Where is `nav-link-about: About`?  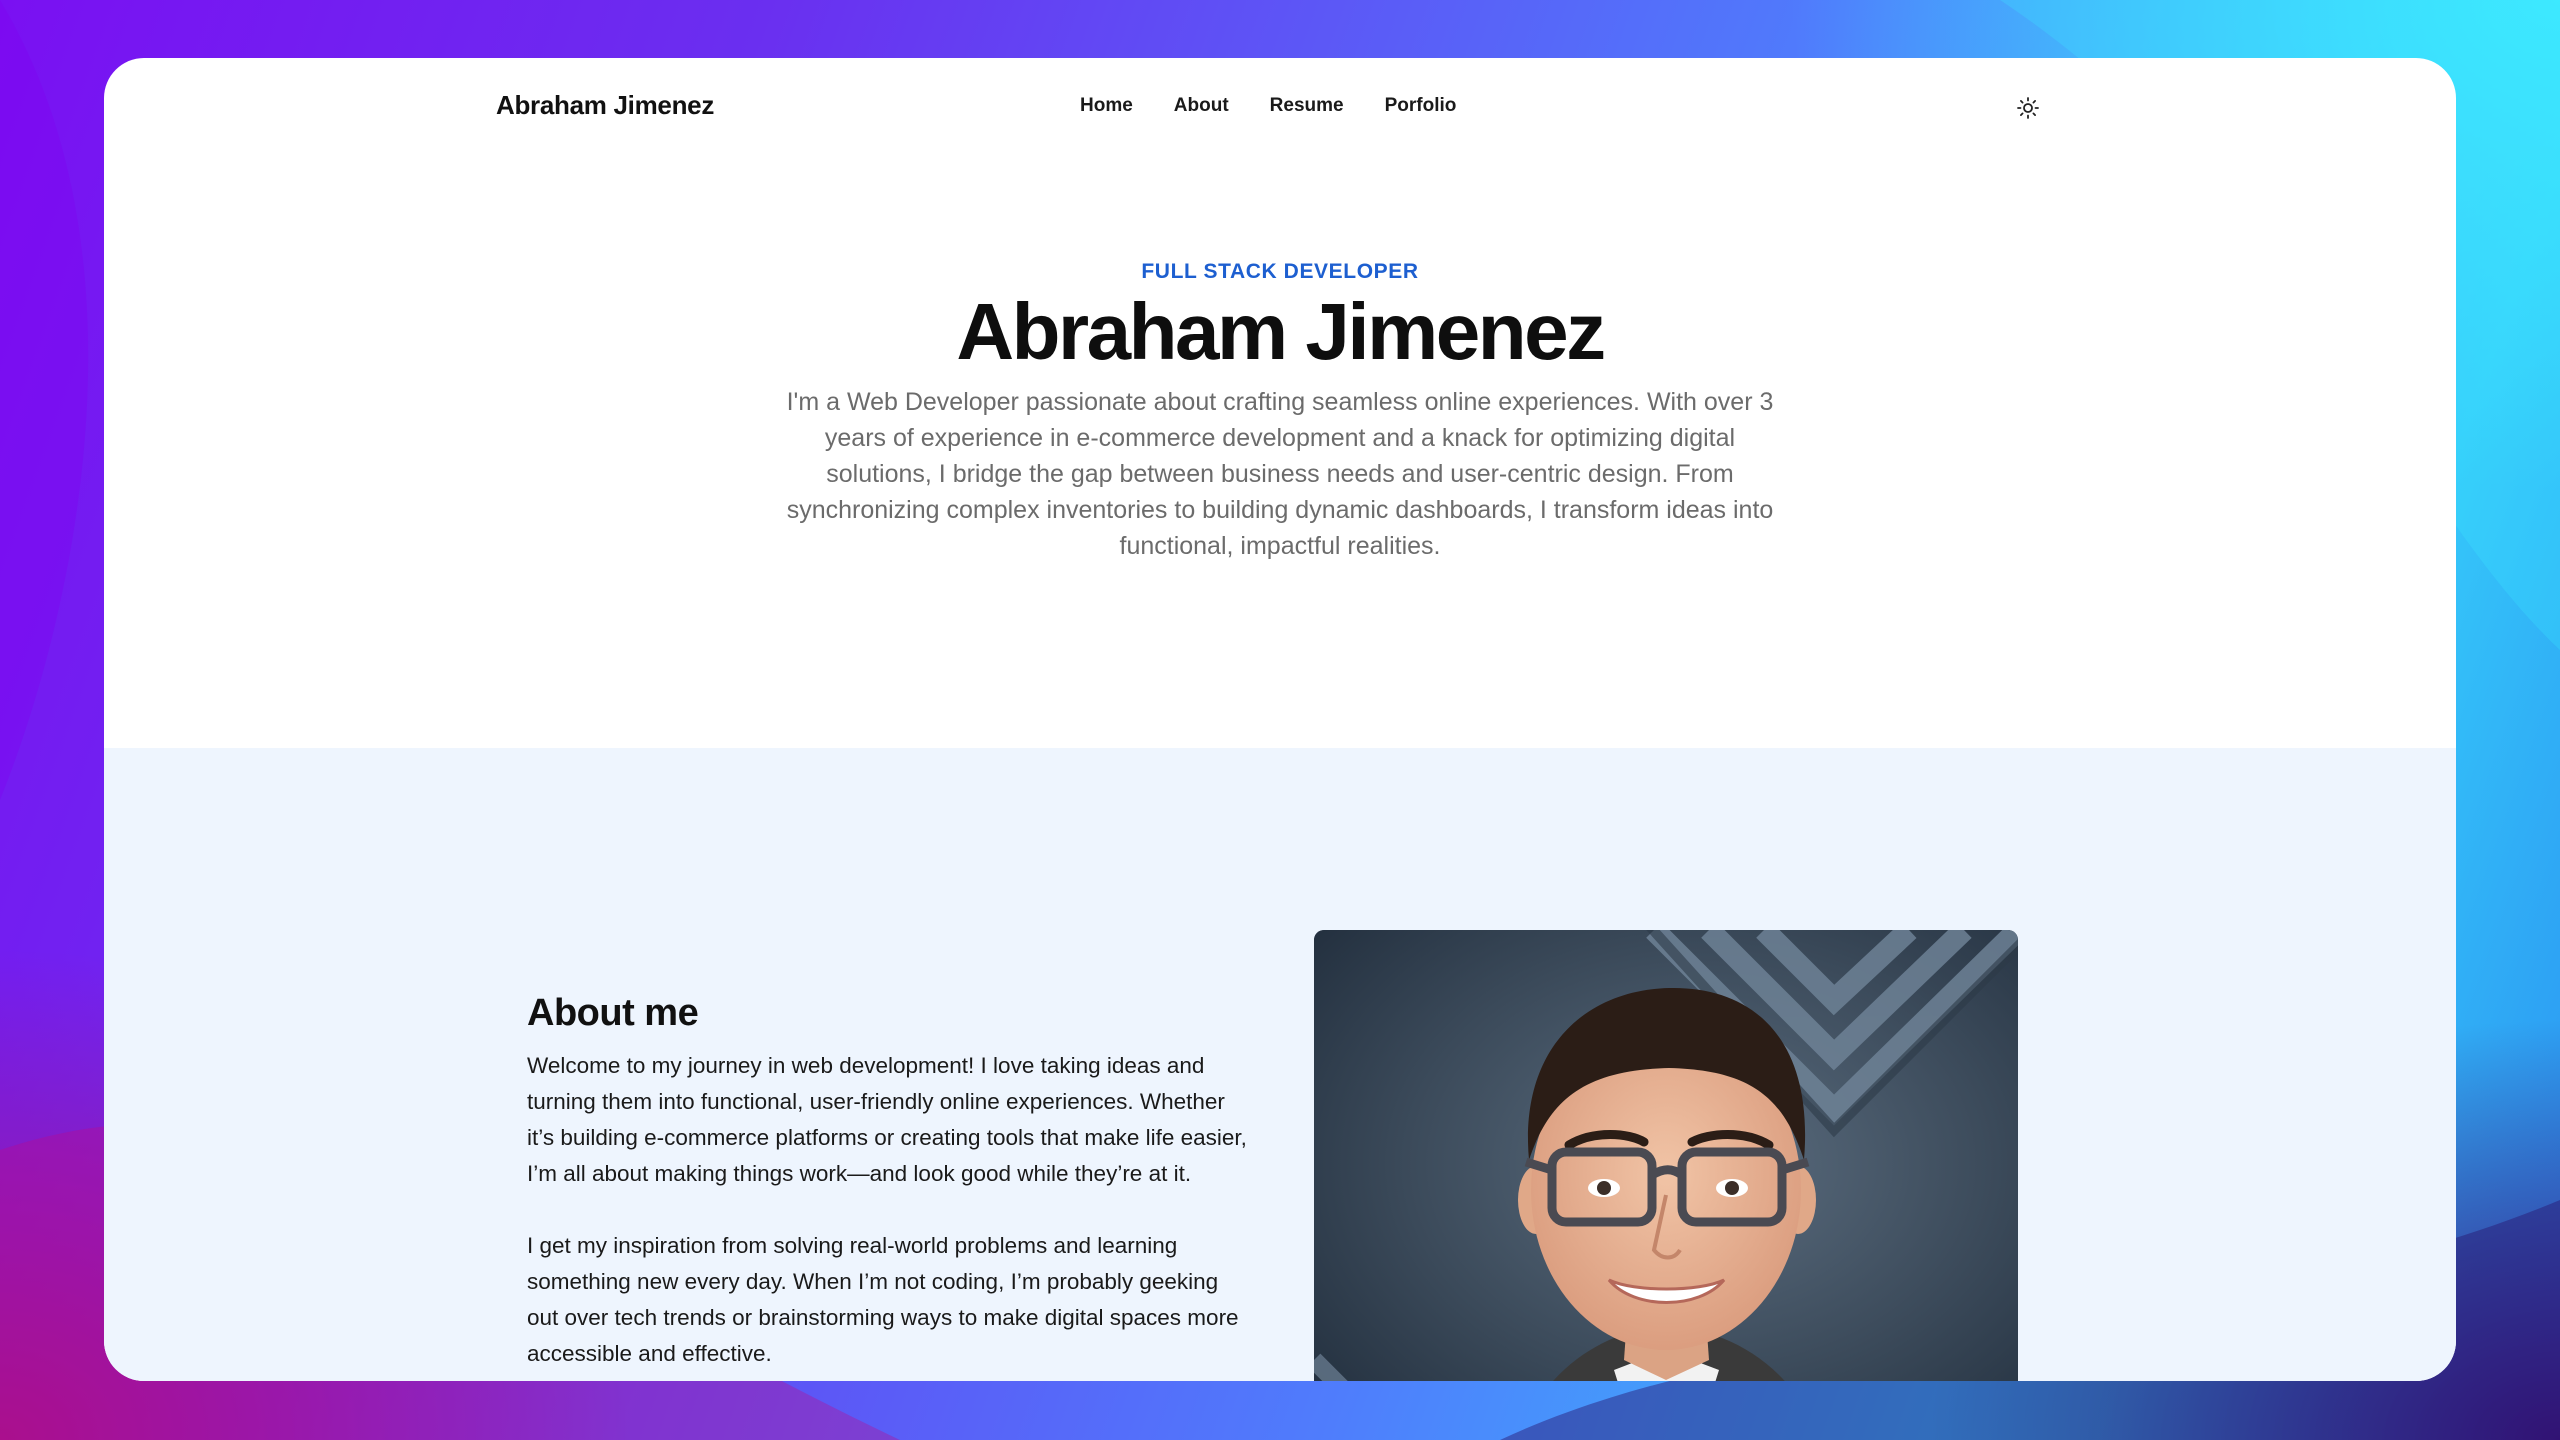 nav-link-about: About is located at coordinates (1201, 106).